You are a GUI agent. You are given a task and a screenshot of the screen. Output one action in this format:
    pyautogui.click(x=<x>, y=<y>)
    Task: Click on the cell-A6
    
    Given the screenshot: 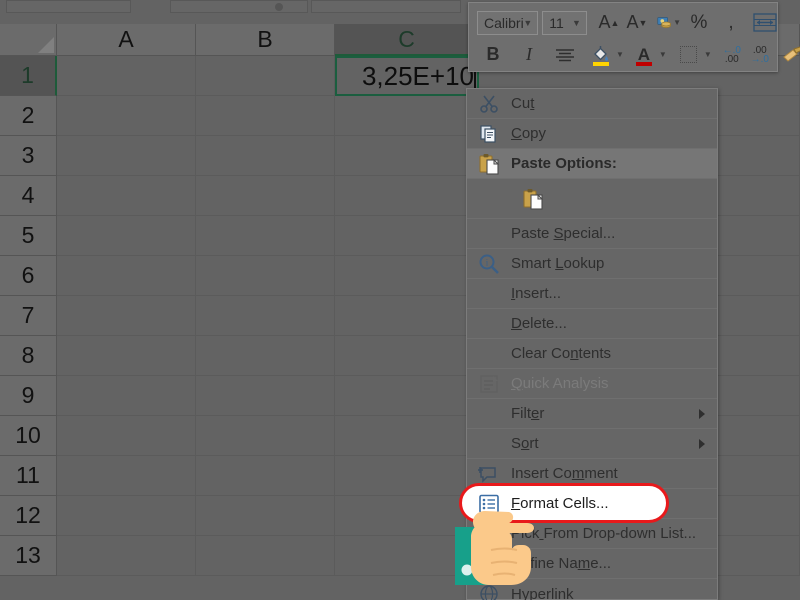 What is the action you would take?
    pyautogui.click(x=126, y=276)
    